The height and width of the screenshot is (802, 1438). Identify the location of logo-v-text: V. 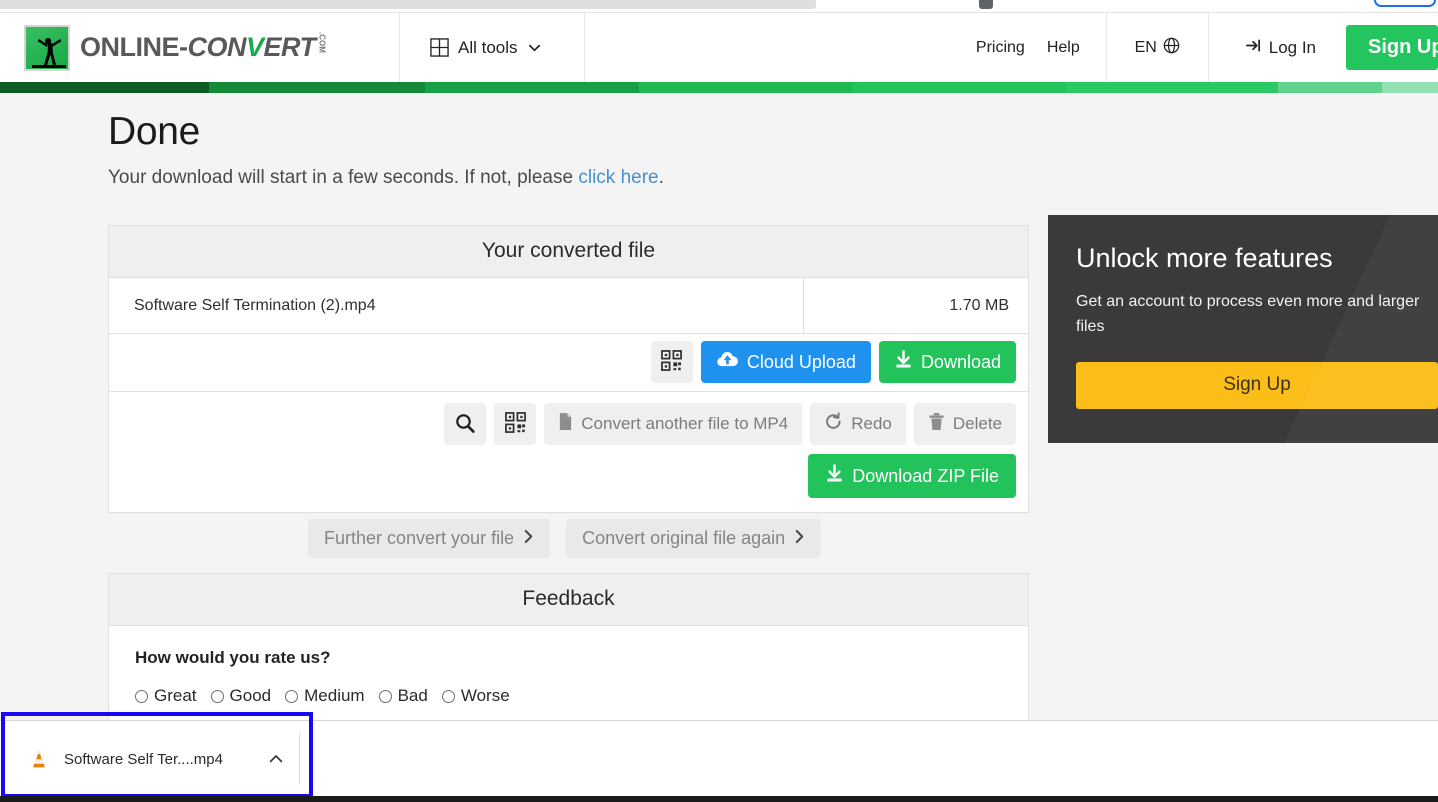
(255, 47).